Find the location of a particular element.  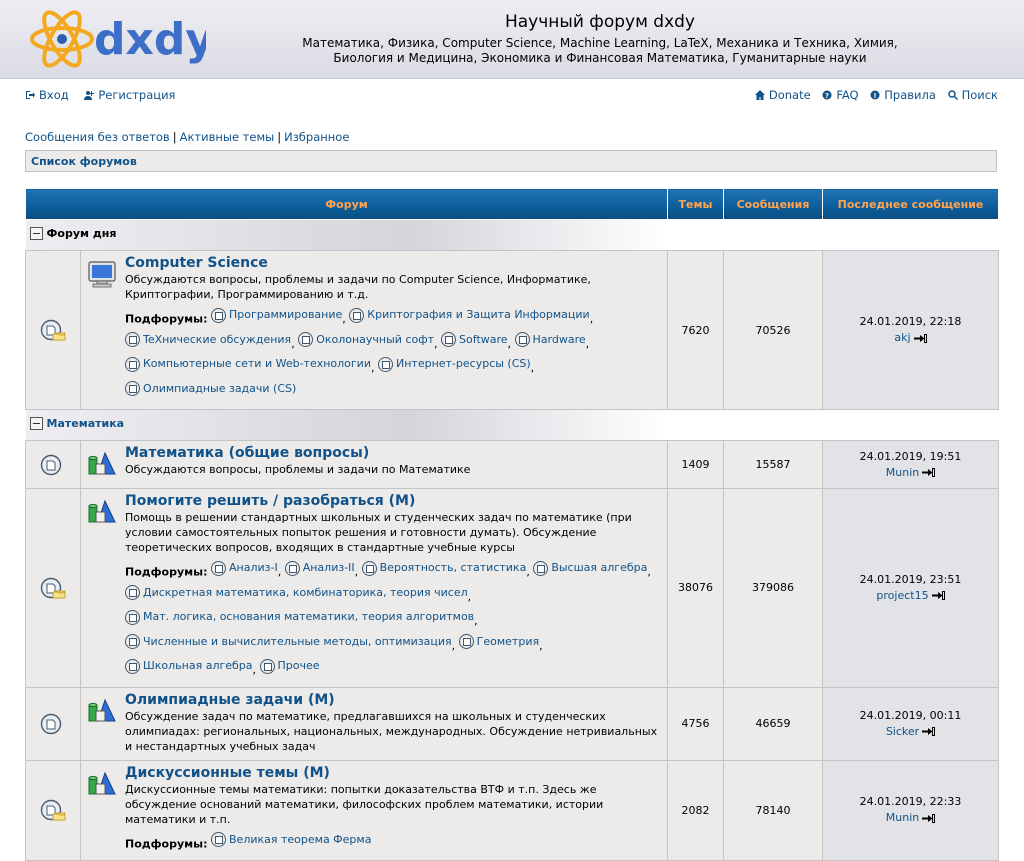

forum-folder-subforums-icon is located at coordinates (53, 810).